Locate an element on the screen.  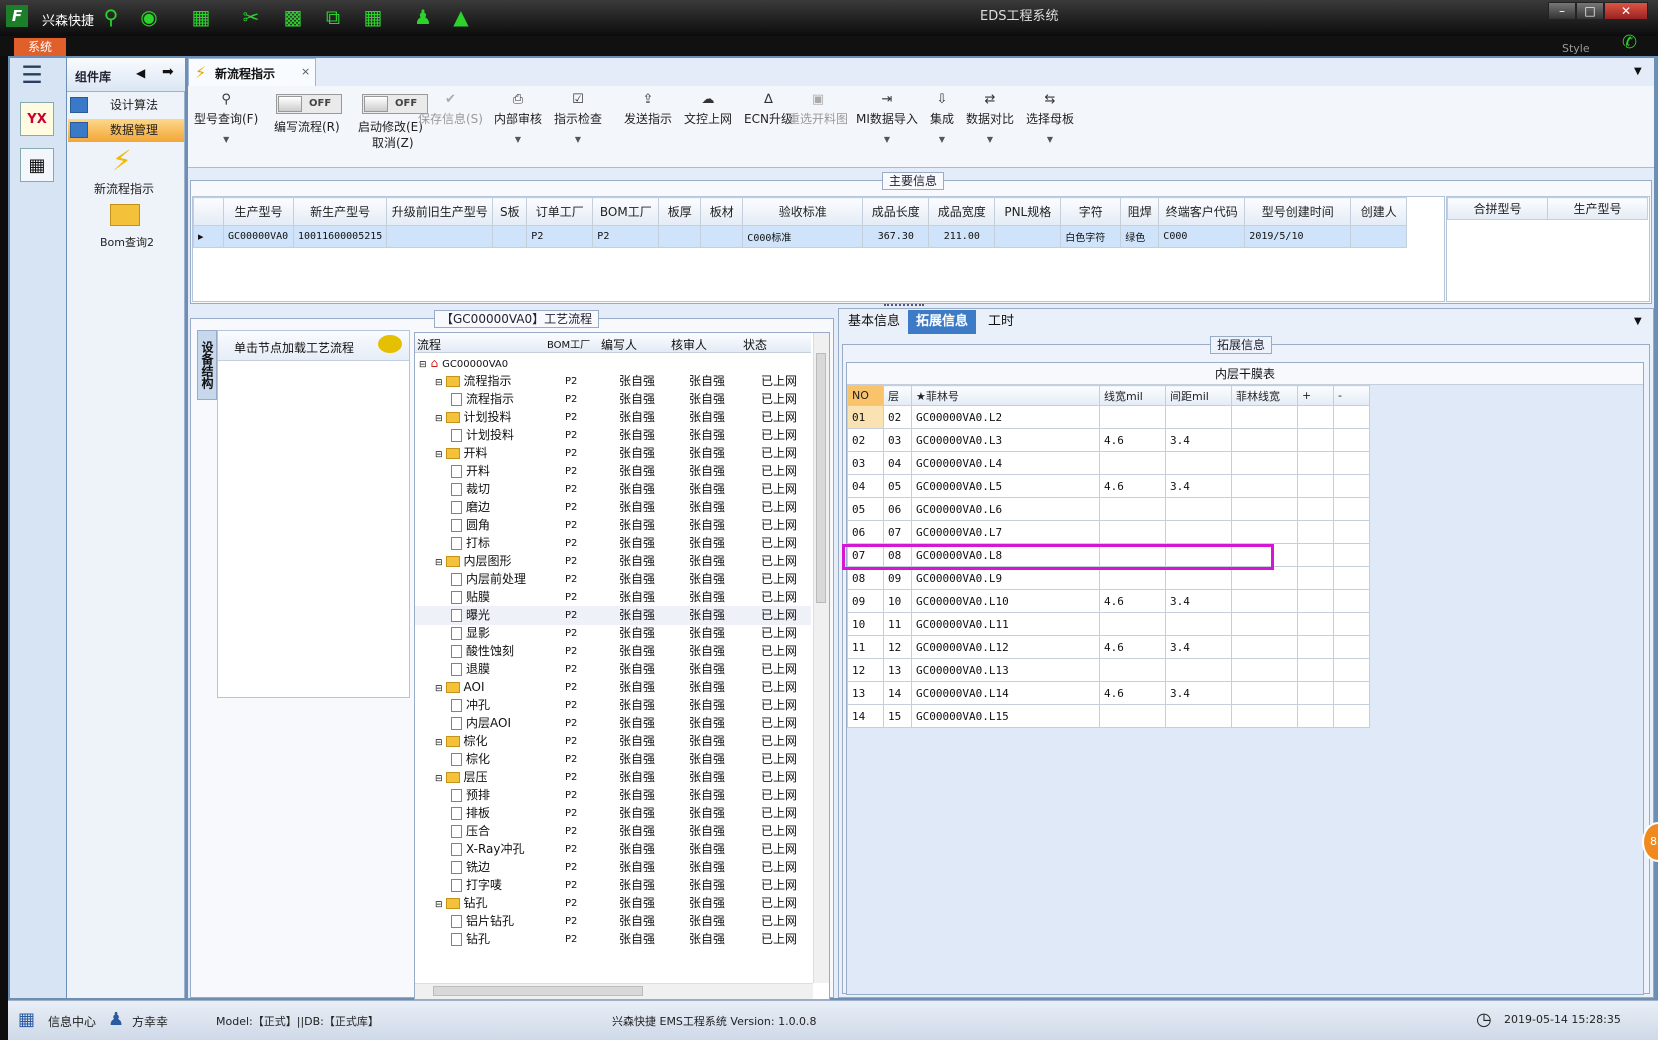
table-cell: P2 is located at coordinates (560, 236).